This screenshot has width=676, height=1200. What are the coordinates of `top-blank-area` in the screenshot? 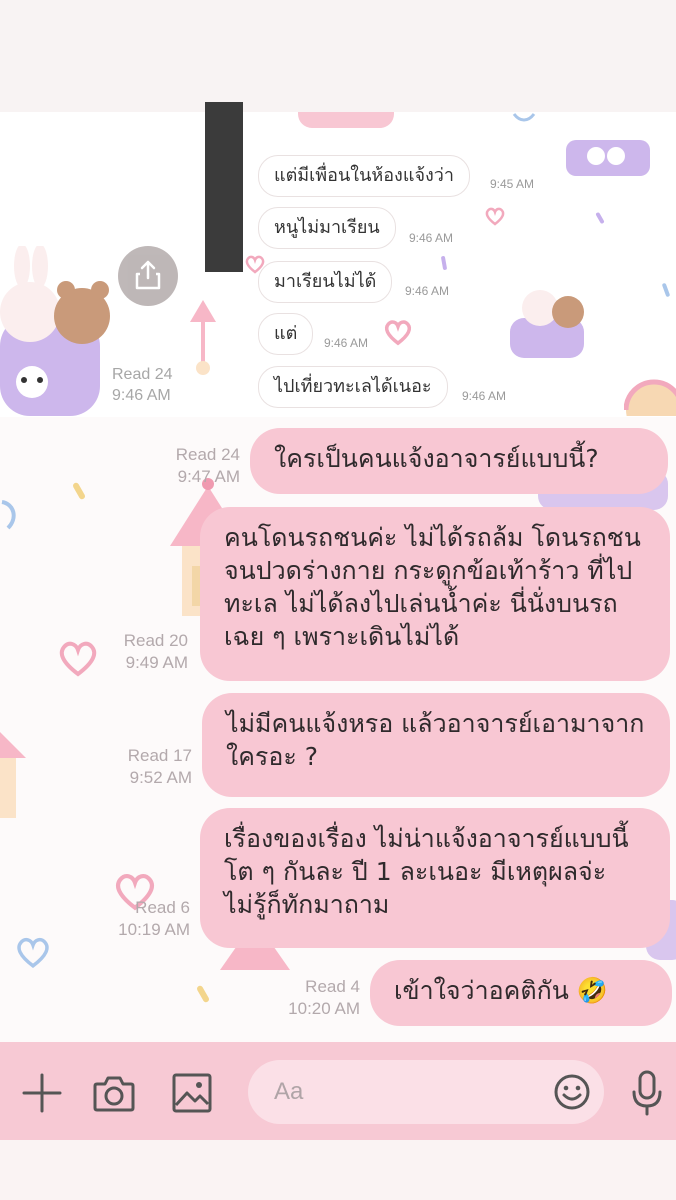 It's located at (338, 56).